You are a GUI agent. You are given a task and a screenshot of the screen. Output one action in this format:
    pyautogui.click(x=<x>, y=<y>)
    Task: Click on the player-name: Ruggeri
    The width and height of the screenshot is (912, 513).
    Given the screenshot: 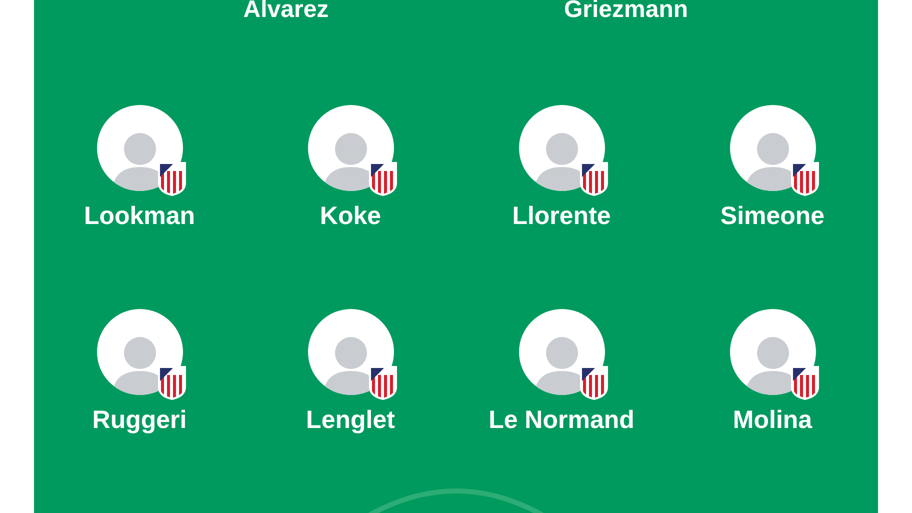 What is the action you would take?
    pyautogui.click(x=139, y=420)
    